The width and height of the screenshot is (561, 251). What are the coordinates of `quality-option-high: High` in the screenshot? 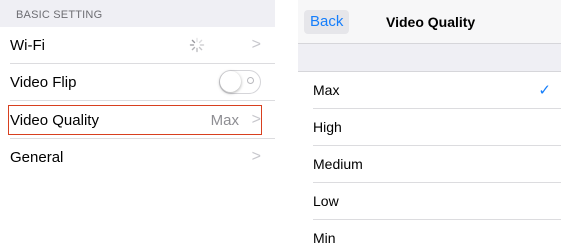 It's located at (429, 127).